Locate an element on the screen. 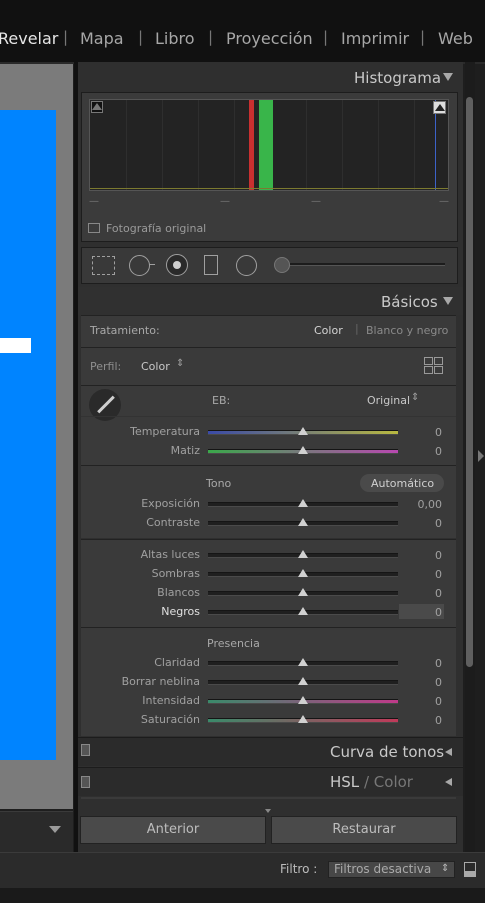 This screenshot has height=903, width=485. basic-title: Básicos is located at coordinates (409, 302).